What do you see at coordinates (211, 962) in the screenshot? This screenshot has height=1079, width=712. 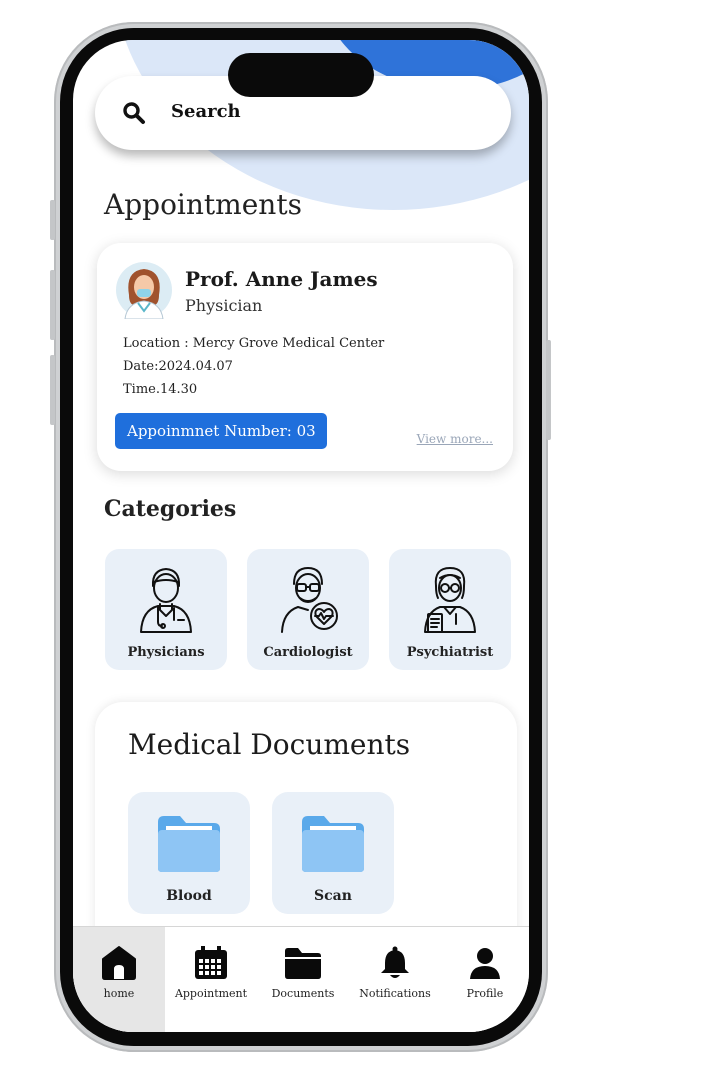 I see `calendar-icon` at bounding box center [211, 962].